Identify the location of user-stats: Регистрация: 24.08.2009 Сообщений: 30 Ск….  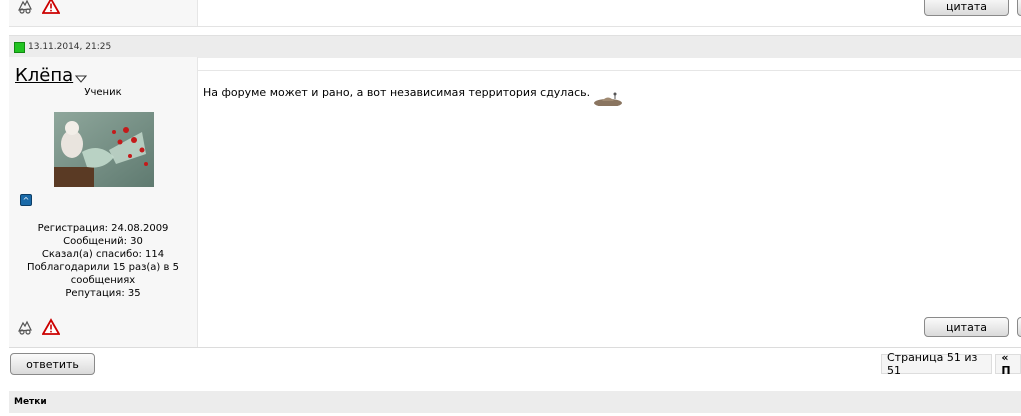
(103, 261).